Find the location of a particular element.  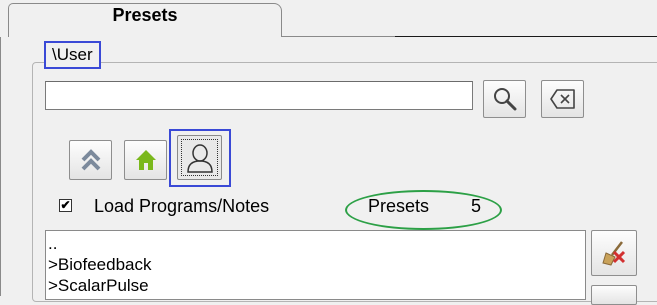

home-icon is located at coordinates (145, 160).